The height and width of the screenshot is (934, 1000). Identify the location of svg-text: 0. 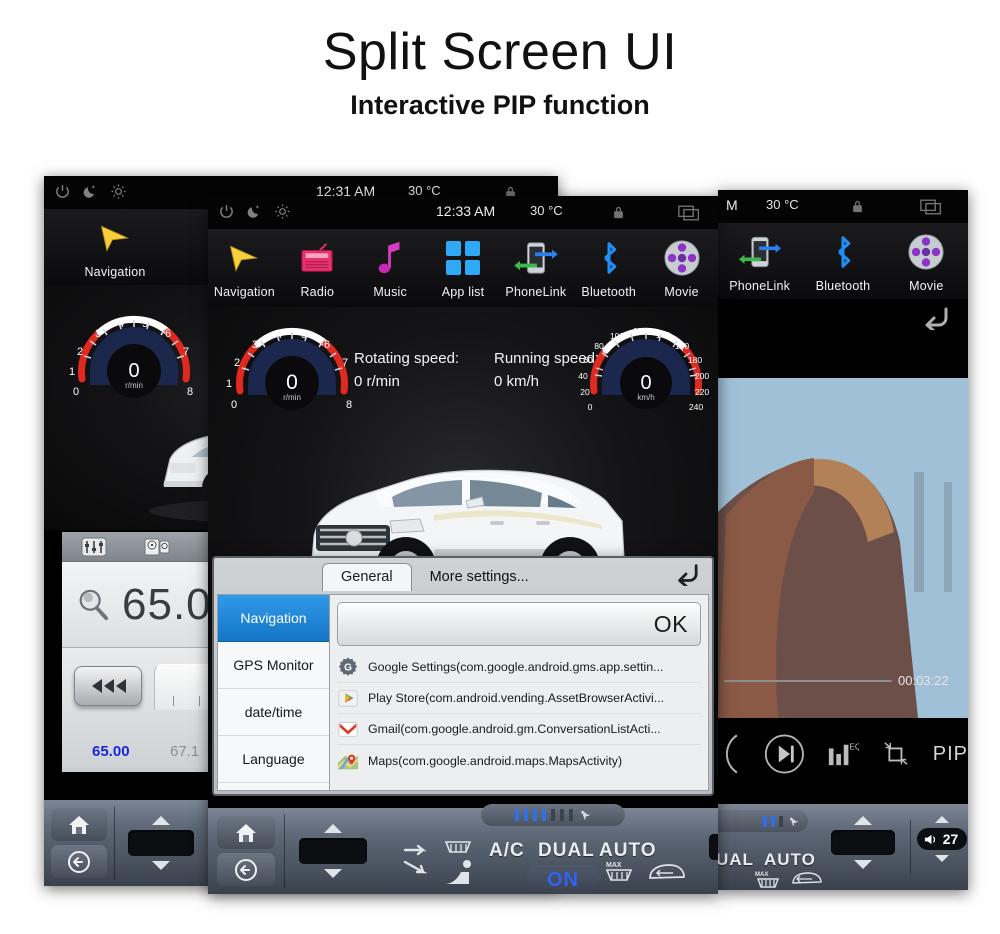
(234, 405).